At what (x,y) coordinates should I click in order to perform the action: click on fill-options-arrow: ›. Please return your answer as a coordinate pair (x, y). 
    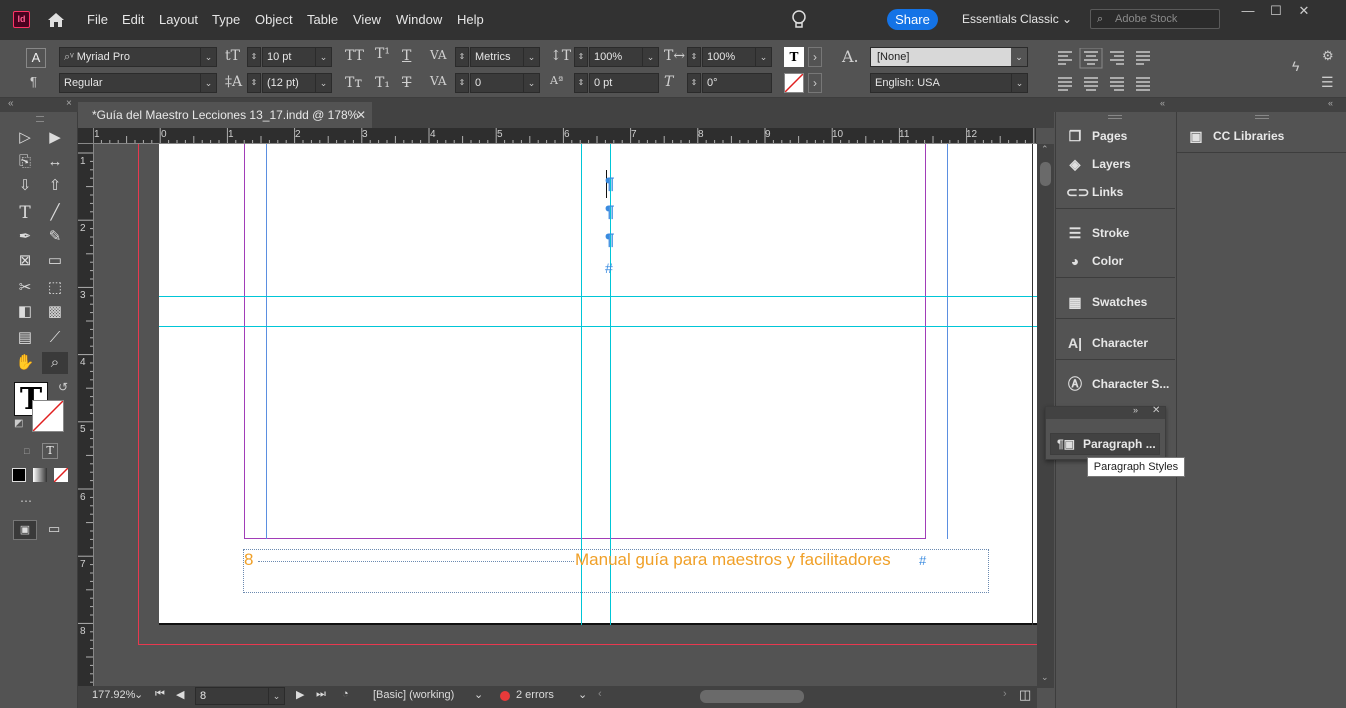
    Looking at the image, I should click on (815, 57).